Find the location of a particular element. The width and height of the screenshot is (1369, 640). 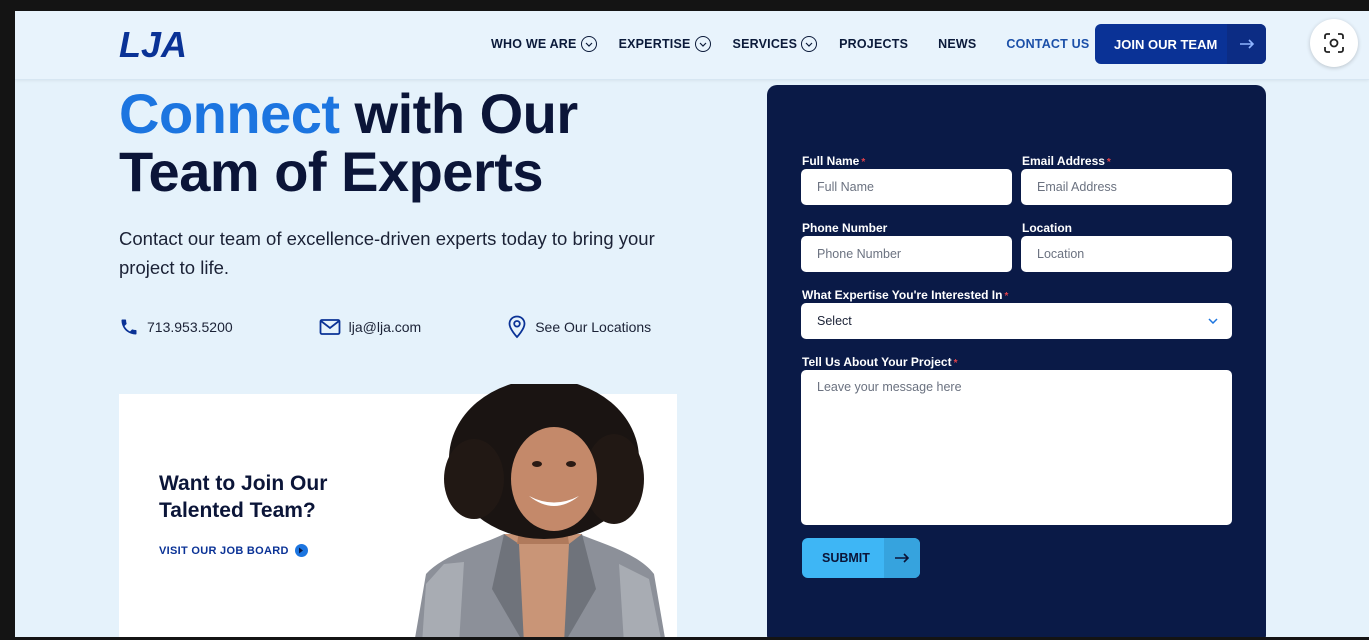

nav-label: NEWS is located at coordinates (957, 44).